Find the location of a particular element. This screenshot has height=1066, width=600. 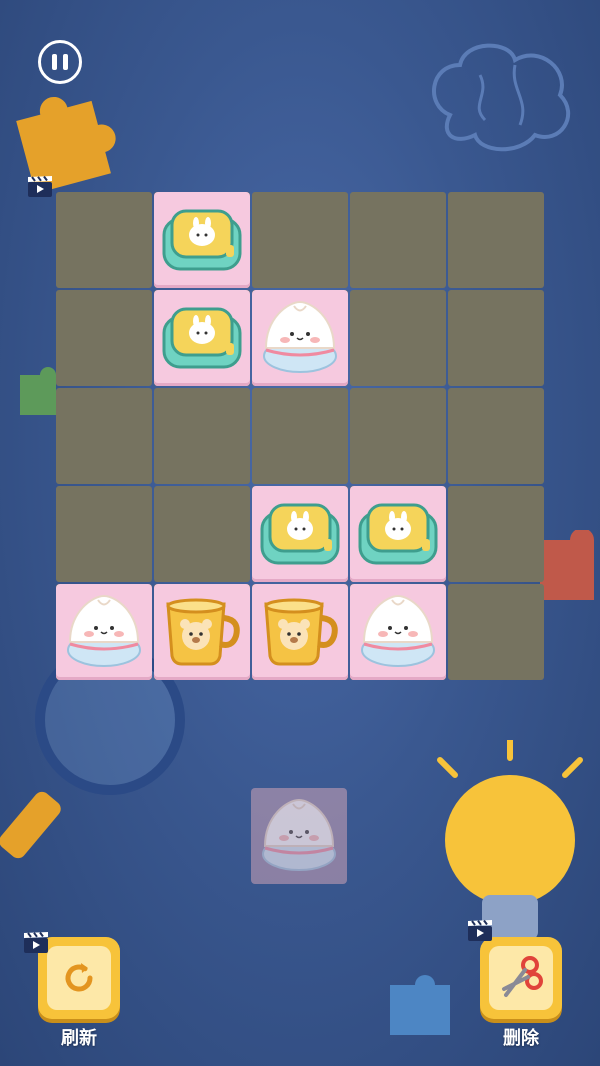

puzzle-piece-green-decoration is located at coordinates (38, 391).